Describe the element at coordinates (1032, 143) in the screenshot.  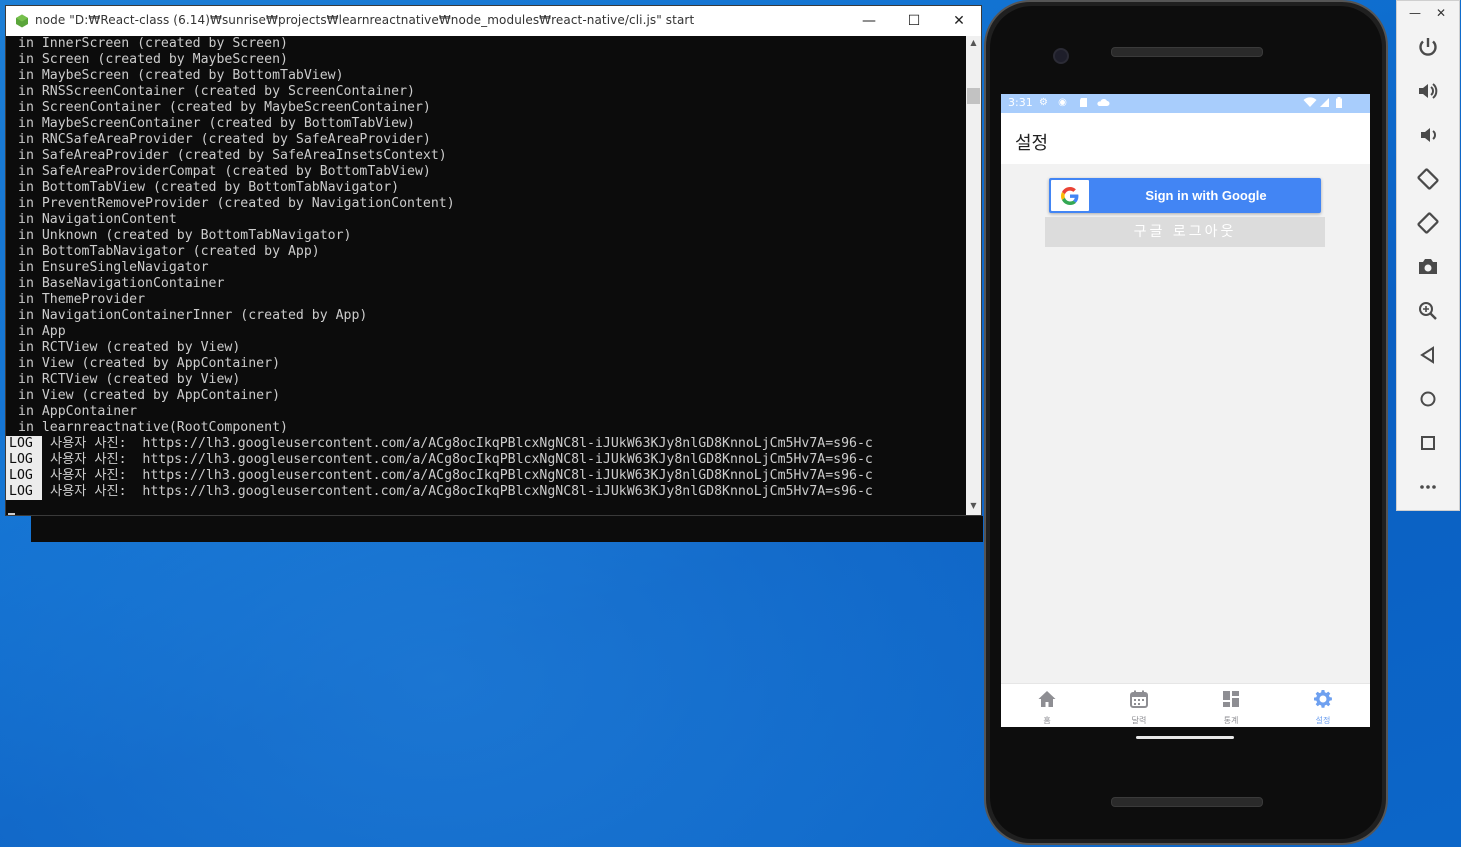
I see `page-title: 설정` at that location.